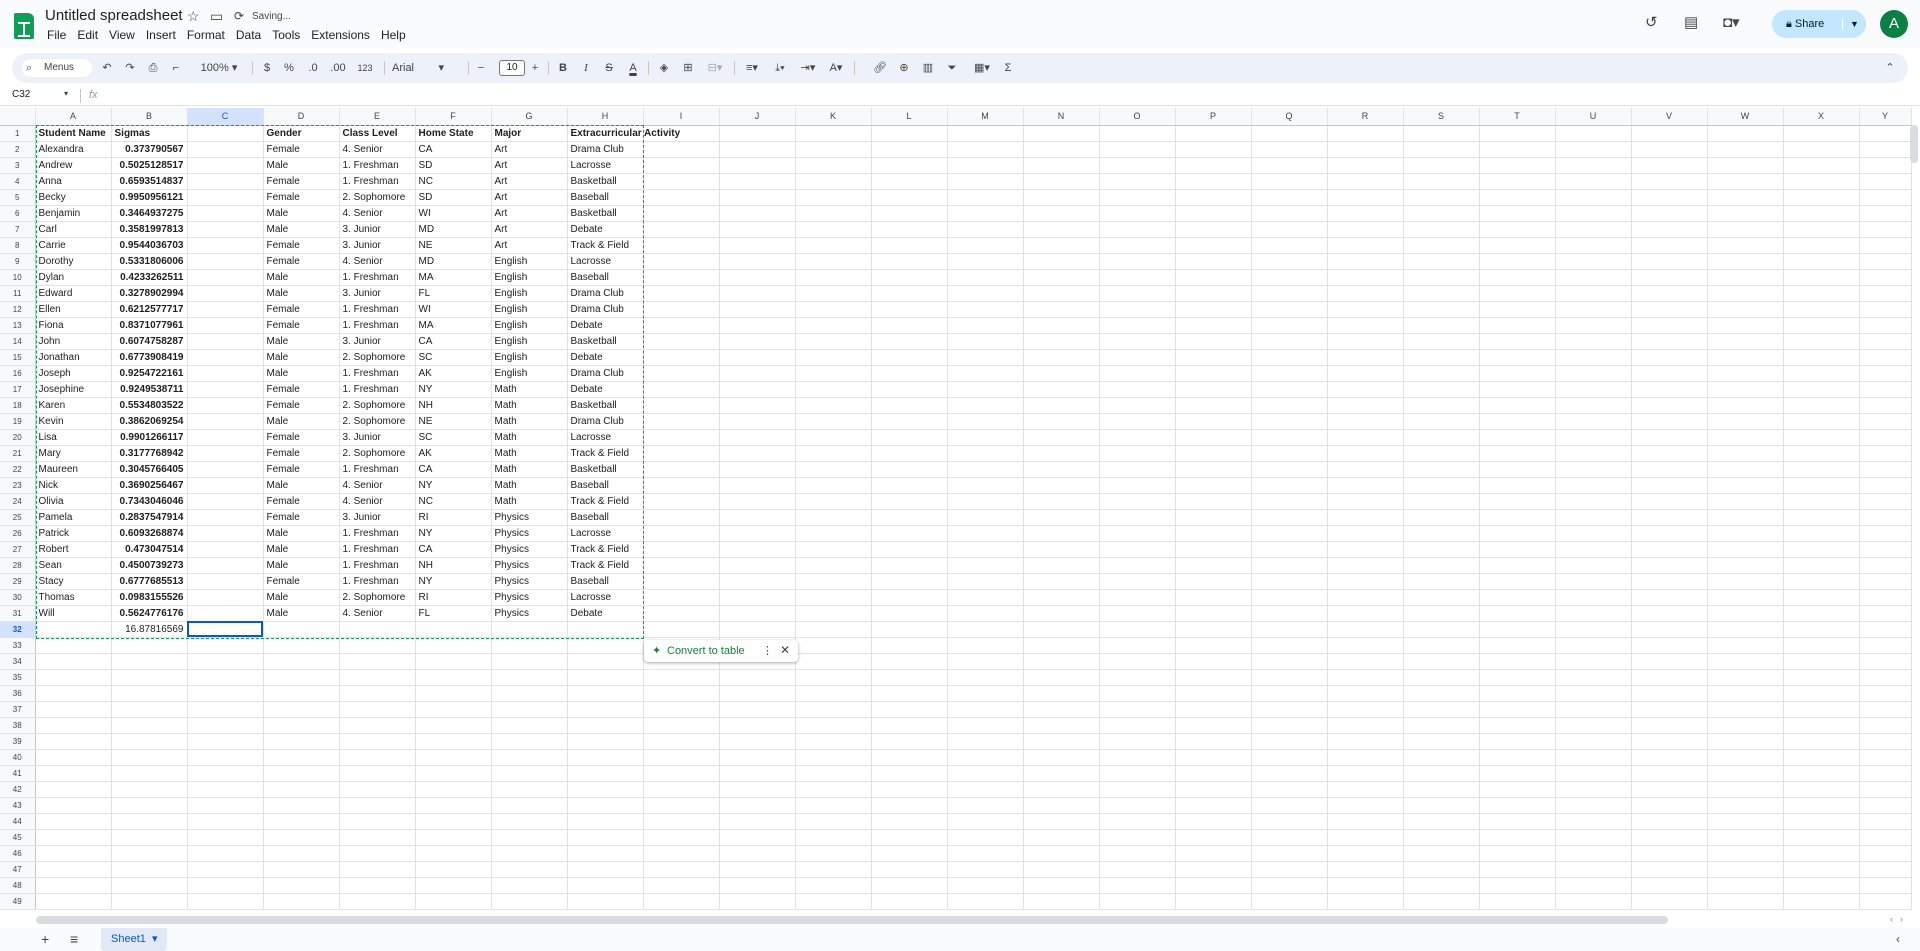 The width and height of the screenshot is (1920, 951). Describe the element at coordinates (605, 597) in the screenshot. I see `cell: Lacrosse` at that location.